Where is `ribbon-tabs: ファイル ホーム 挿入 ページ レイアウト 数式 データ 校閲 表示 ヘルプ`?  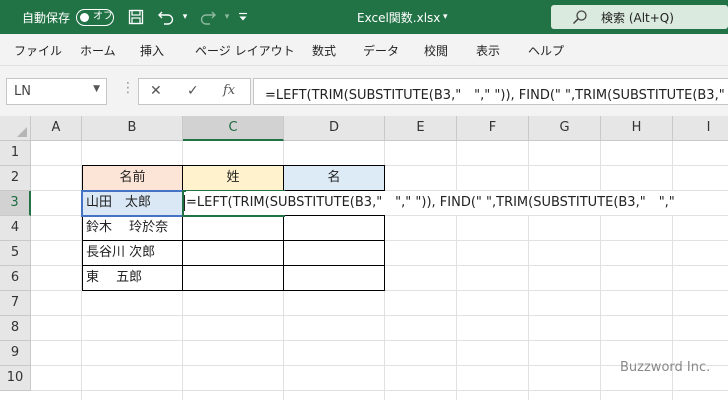 ribbon-tabs: ファイル ホーム 挿入 ページ レイアウト 数式 データ 校閲 表示 ヘルプ is located at coordinates (364, 50).